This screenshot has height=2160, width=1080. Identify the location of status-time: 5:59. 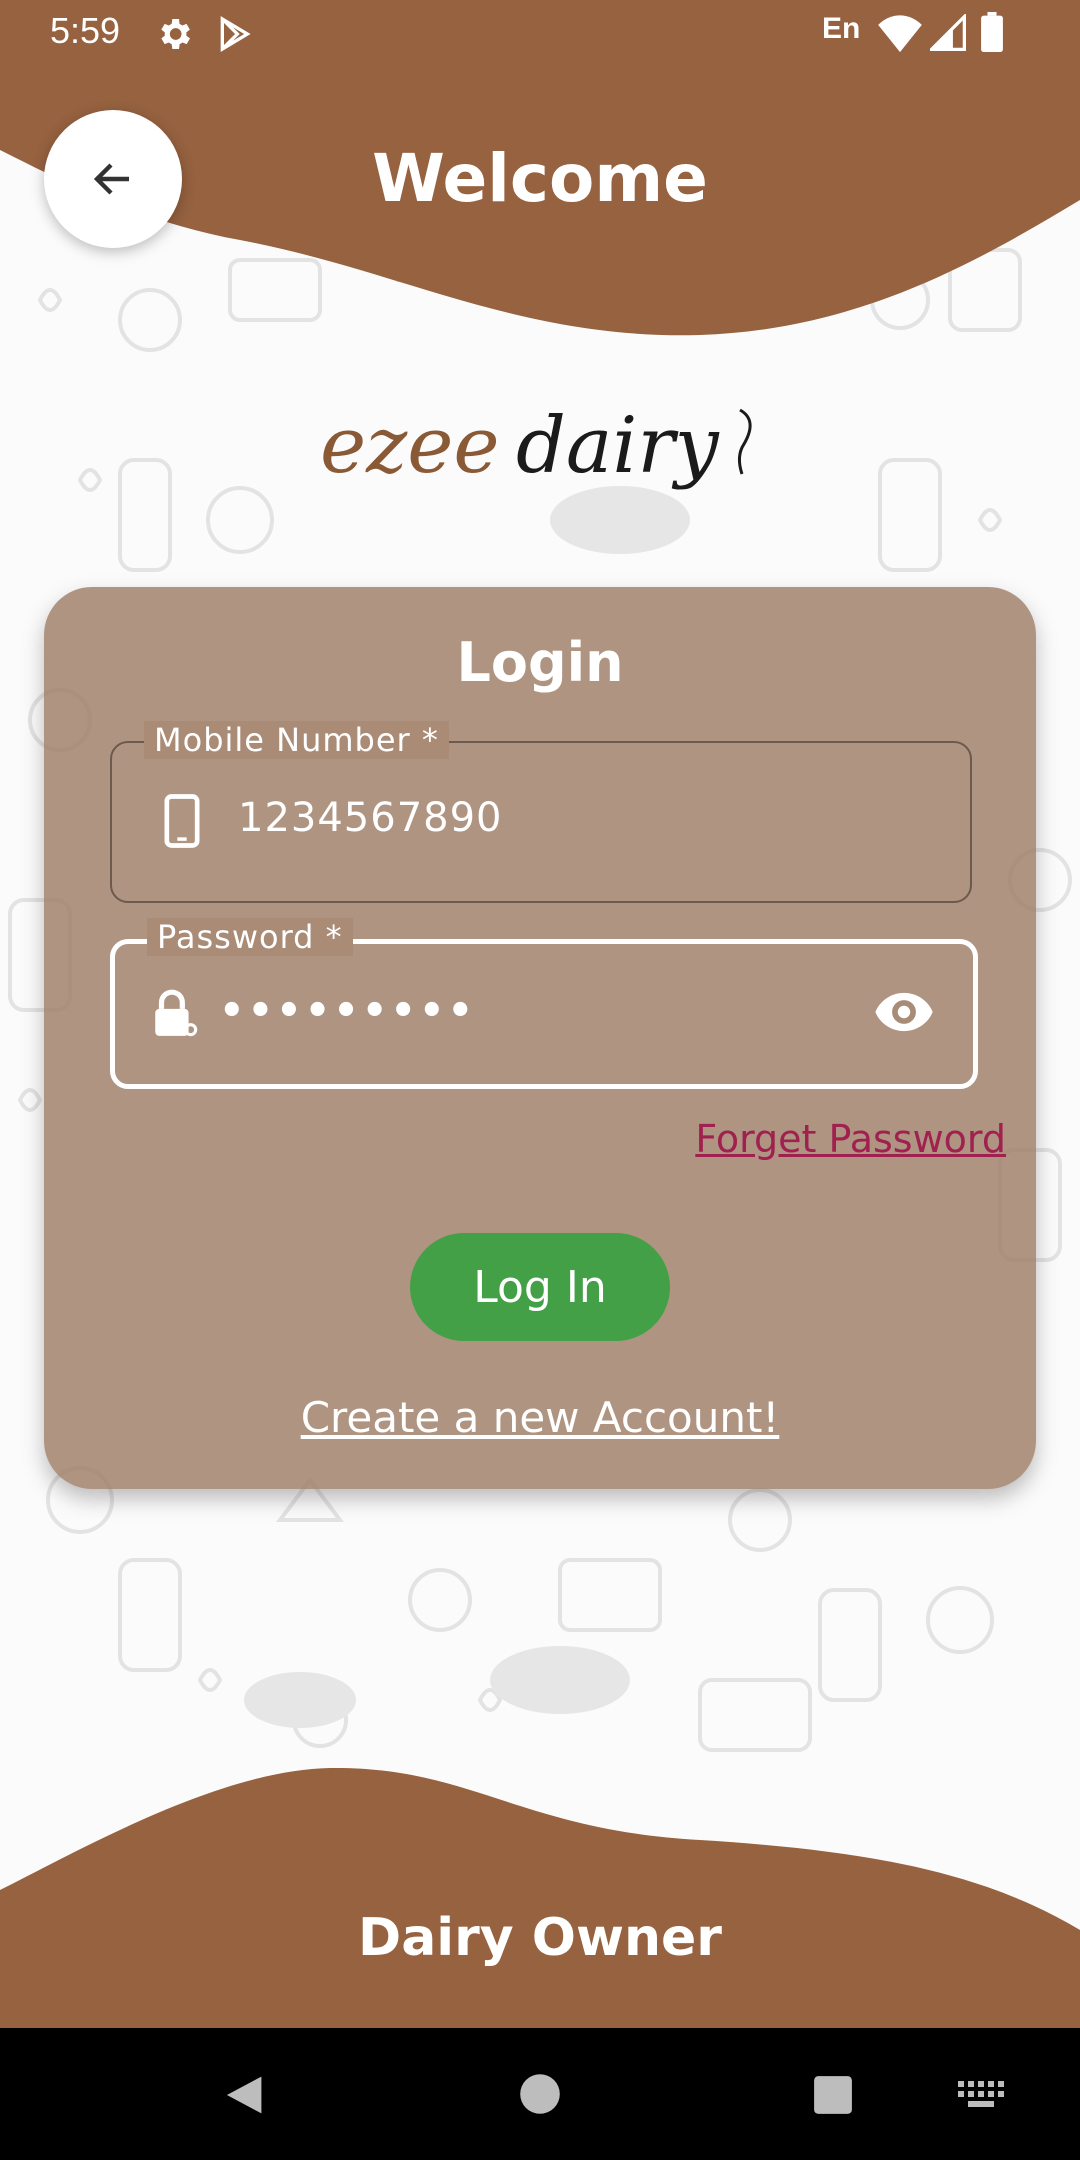
(85, 30).